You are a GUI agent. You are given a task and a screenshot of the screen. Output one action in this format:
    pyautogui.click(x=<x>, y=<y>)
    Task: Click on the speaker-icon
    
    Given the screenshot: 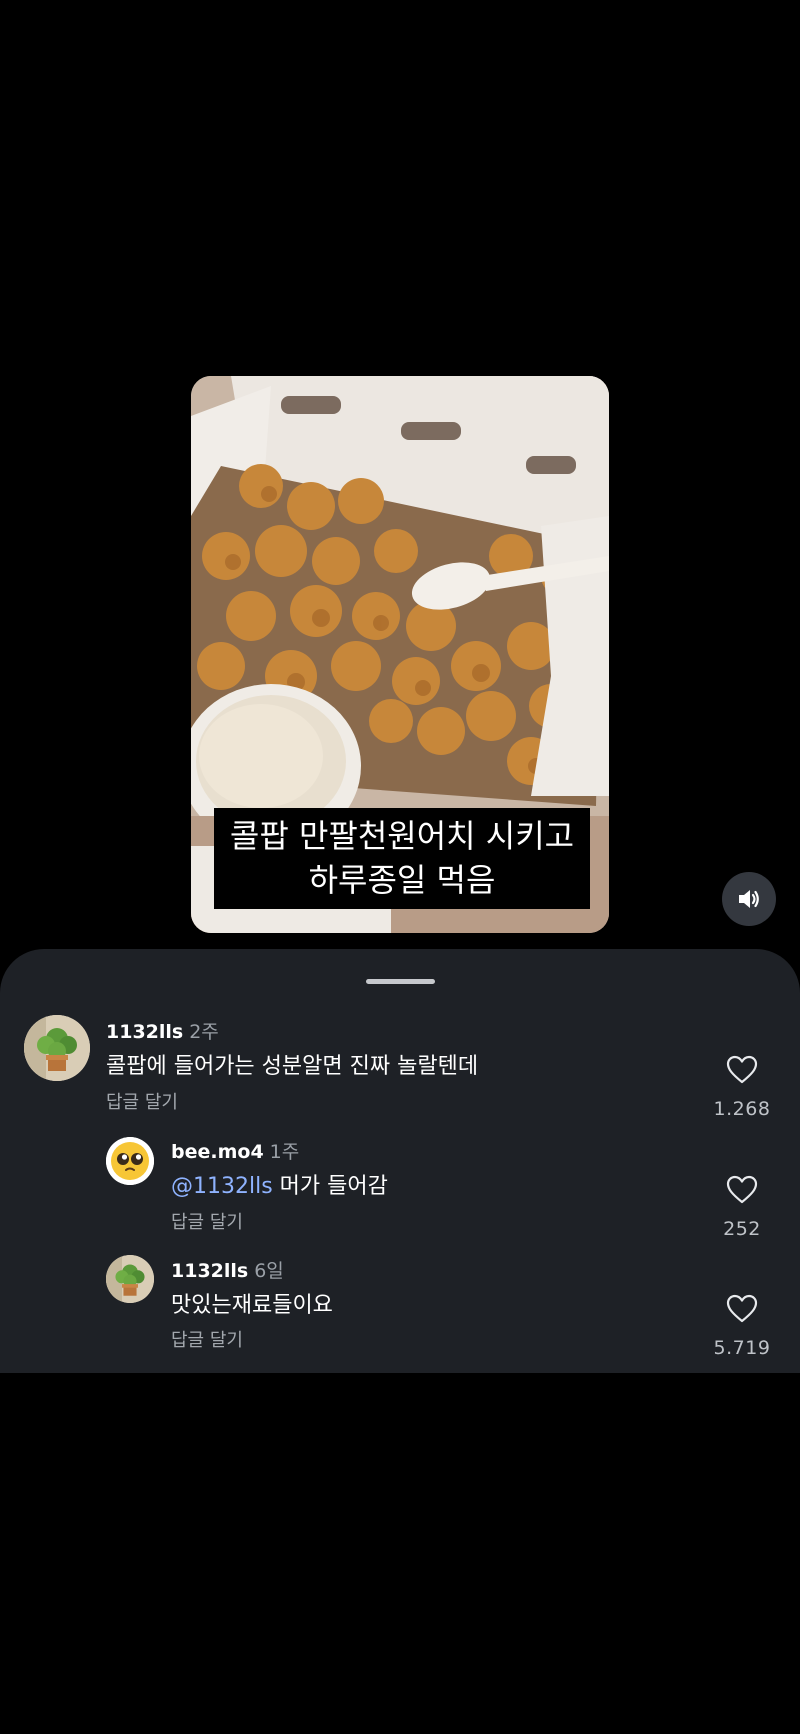 What is the action you would take?
    pyautogui.click(x=749, y=899)
    